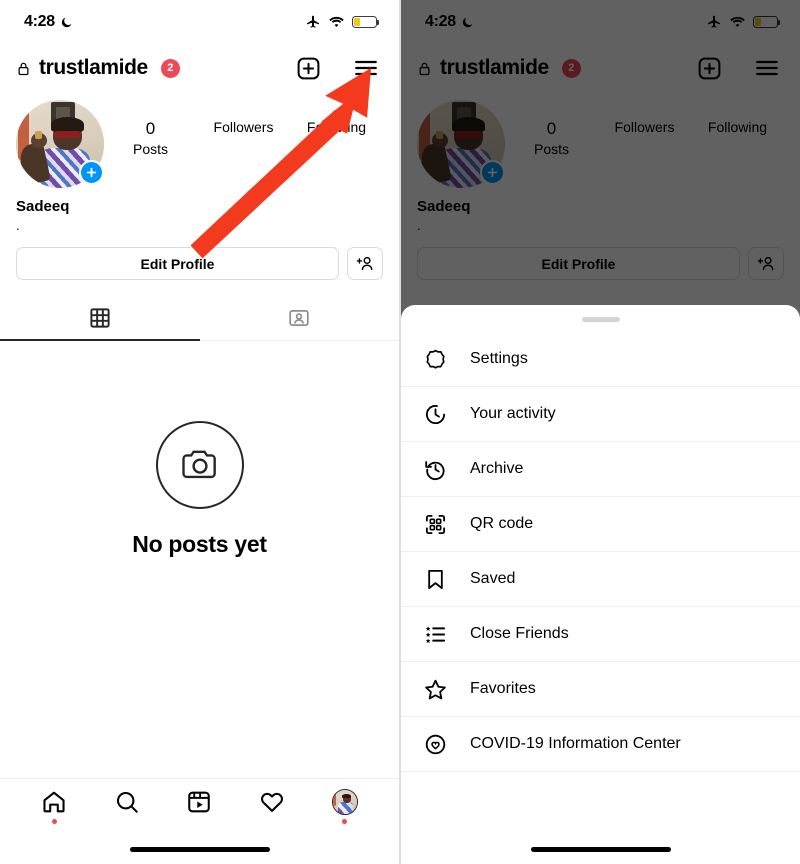 This screenshot has width=800, height=864. Describe the element at coordinates (54, 821) in the screenshot. I see `nav-home-dot` at that location.